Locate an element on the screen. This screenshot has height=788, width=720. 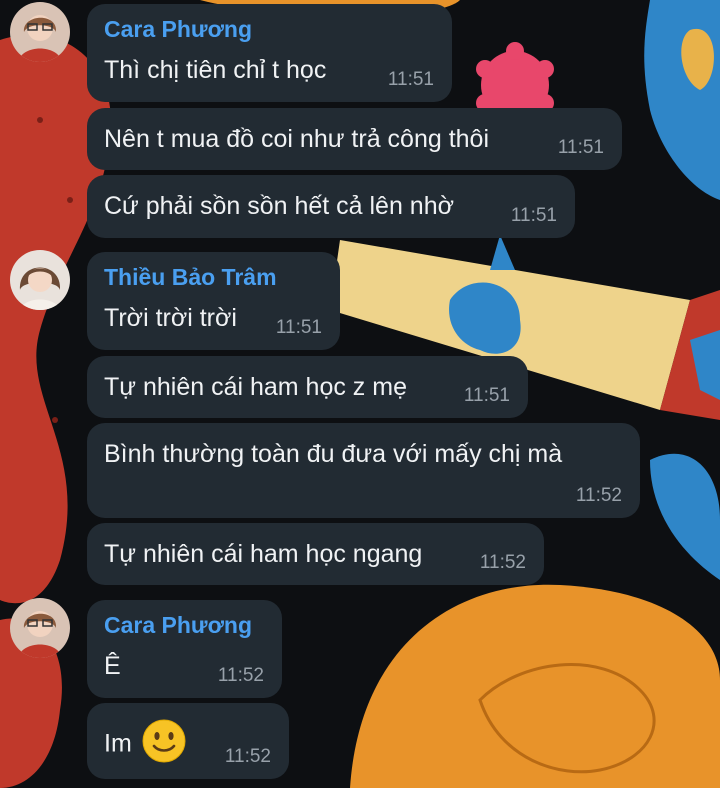
message-text-wrapper: Im is located at coordinates (145, 743).